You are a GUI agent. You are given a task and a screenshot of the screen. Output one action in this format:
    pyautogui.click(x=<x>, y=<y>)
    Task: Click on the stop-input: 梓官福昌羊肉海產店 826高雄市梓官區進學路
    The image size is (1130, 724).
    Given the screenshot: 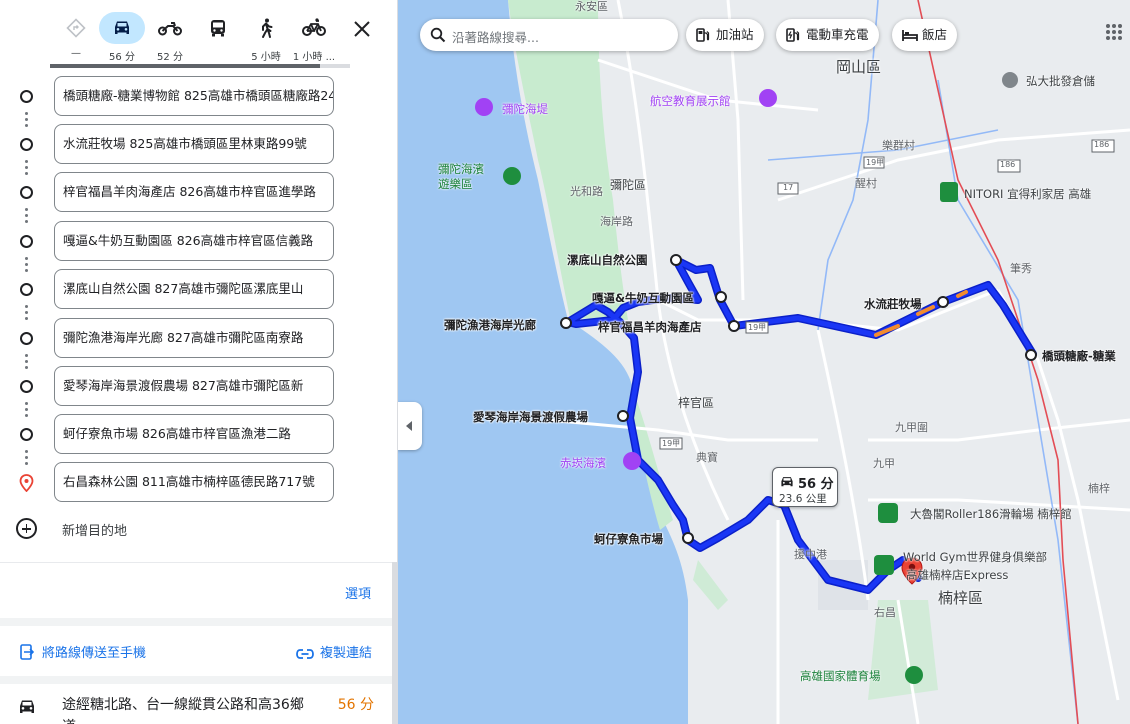 What is the action you would take?
    pyautogui.click(x=194, y=192)
    